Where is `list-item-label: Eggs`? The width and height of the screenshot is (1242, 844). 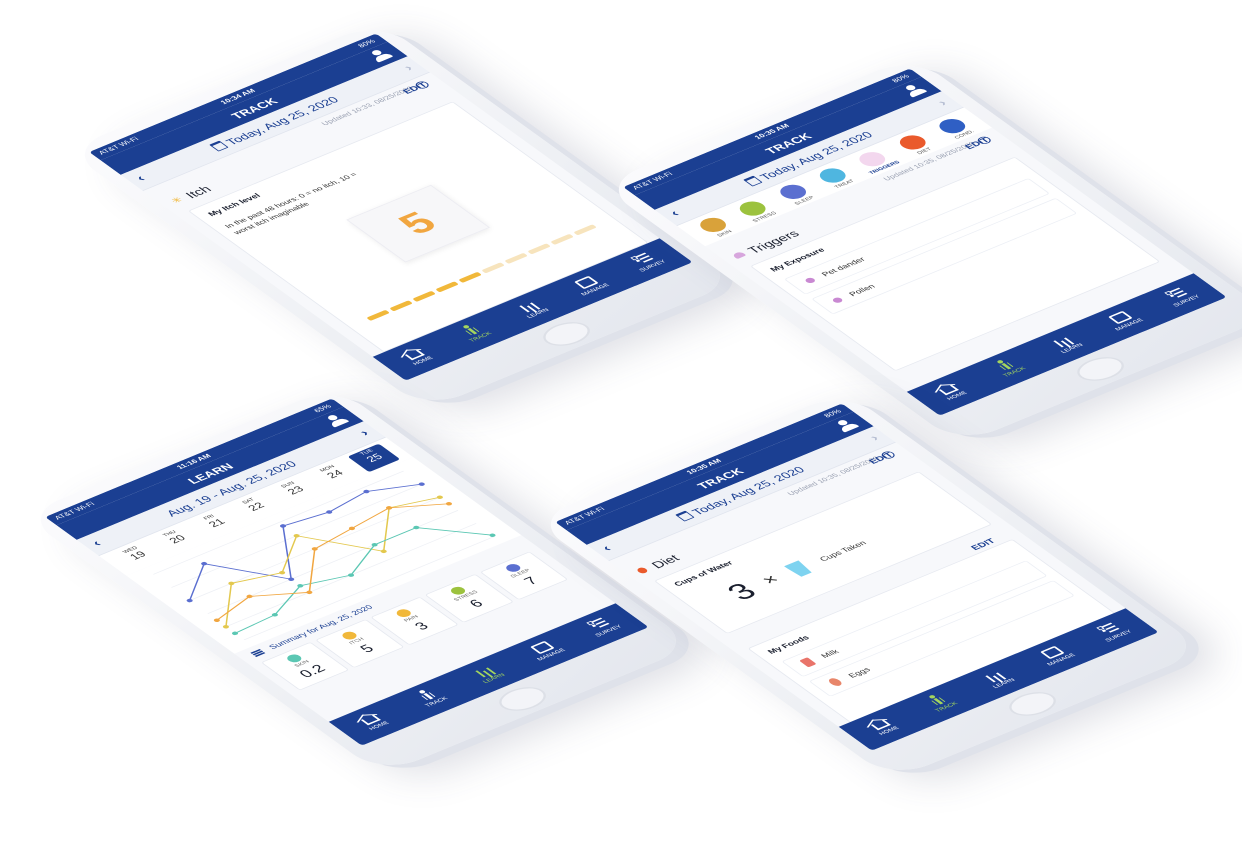 list-item-label: Eggs is located at coordinates (859, 673).